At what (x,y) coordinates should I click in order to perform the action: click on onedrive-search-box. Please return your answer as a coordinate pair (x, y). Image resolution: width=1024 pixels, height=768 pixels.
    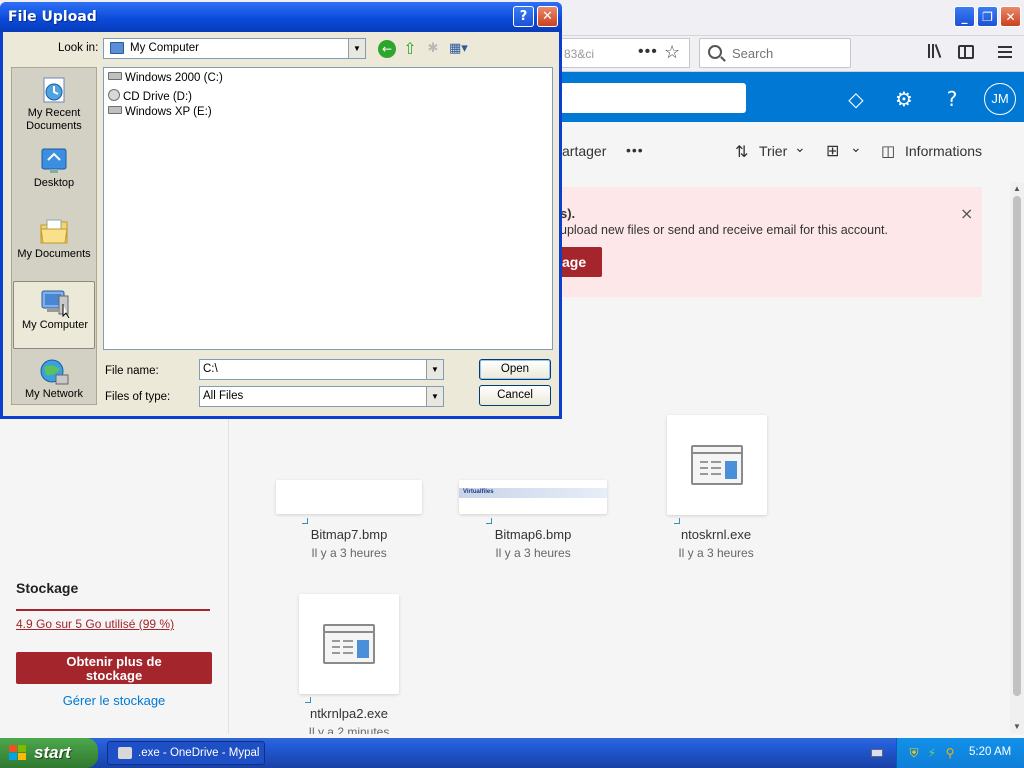
    Looking at the image, I should click on (653, 98).